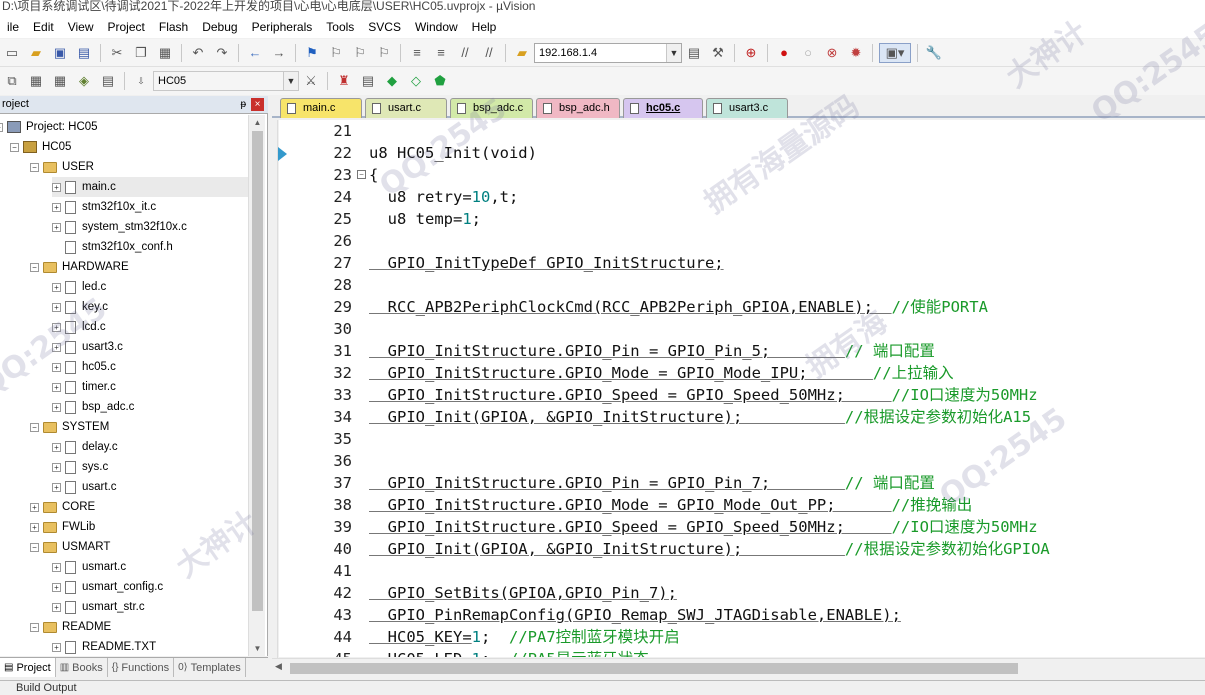 This screenshot has width=1205, height=695. Describe the element at coordinates (70, 627) in the screenshot. I see `tree-group-readme: − README` at that location.